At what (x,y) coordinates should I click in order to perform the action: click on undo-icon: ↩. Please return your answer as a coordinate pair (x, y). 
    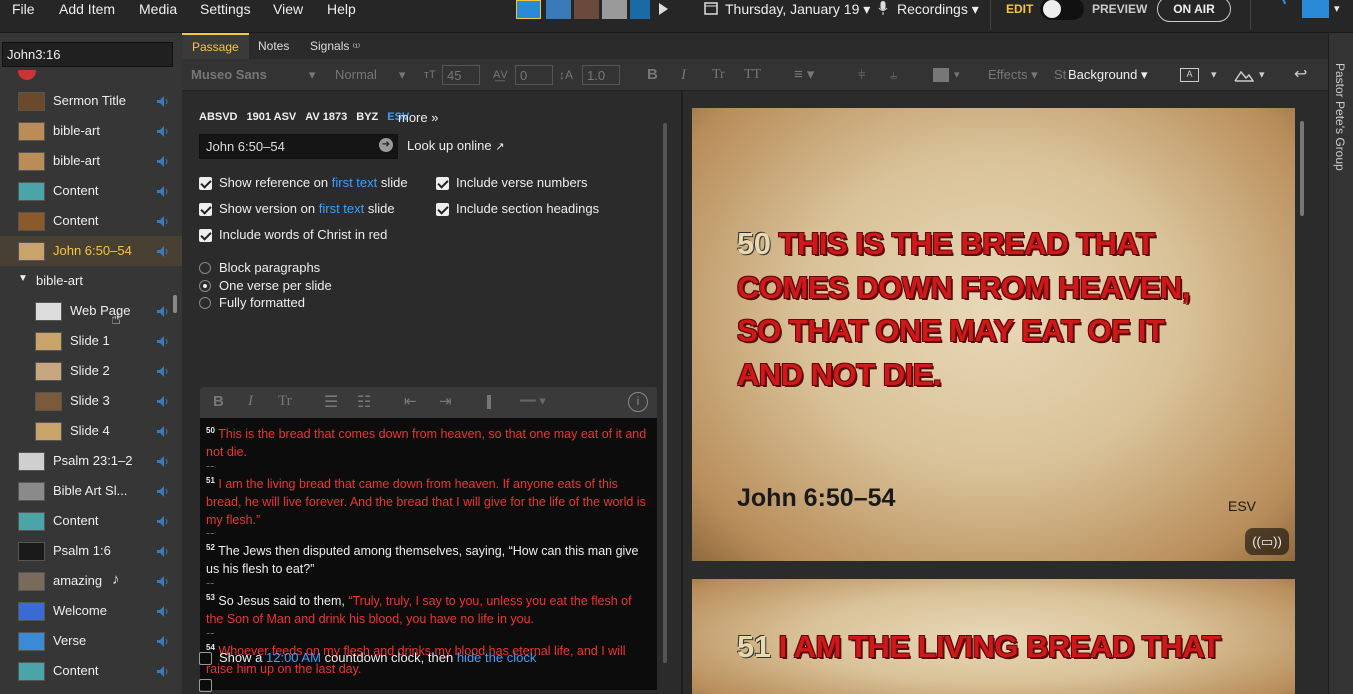
    Looking at the image, I should click on (1300, 75).